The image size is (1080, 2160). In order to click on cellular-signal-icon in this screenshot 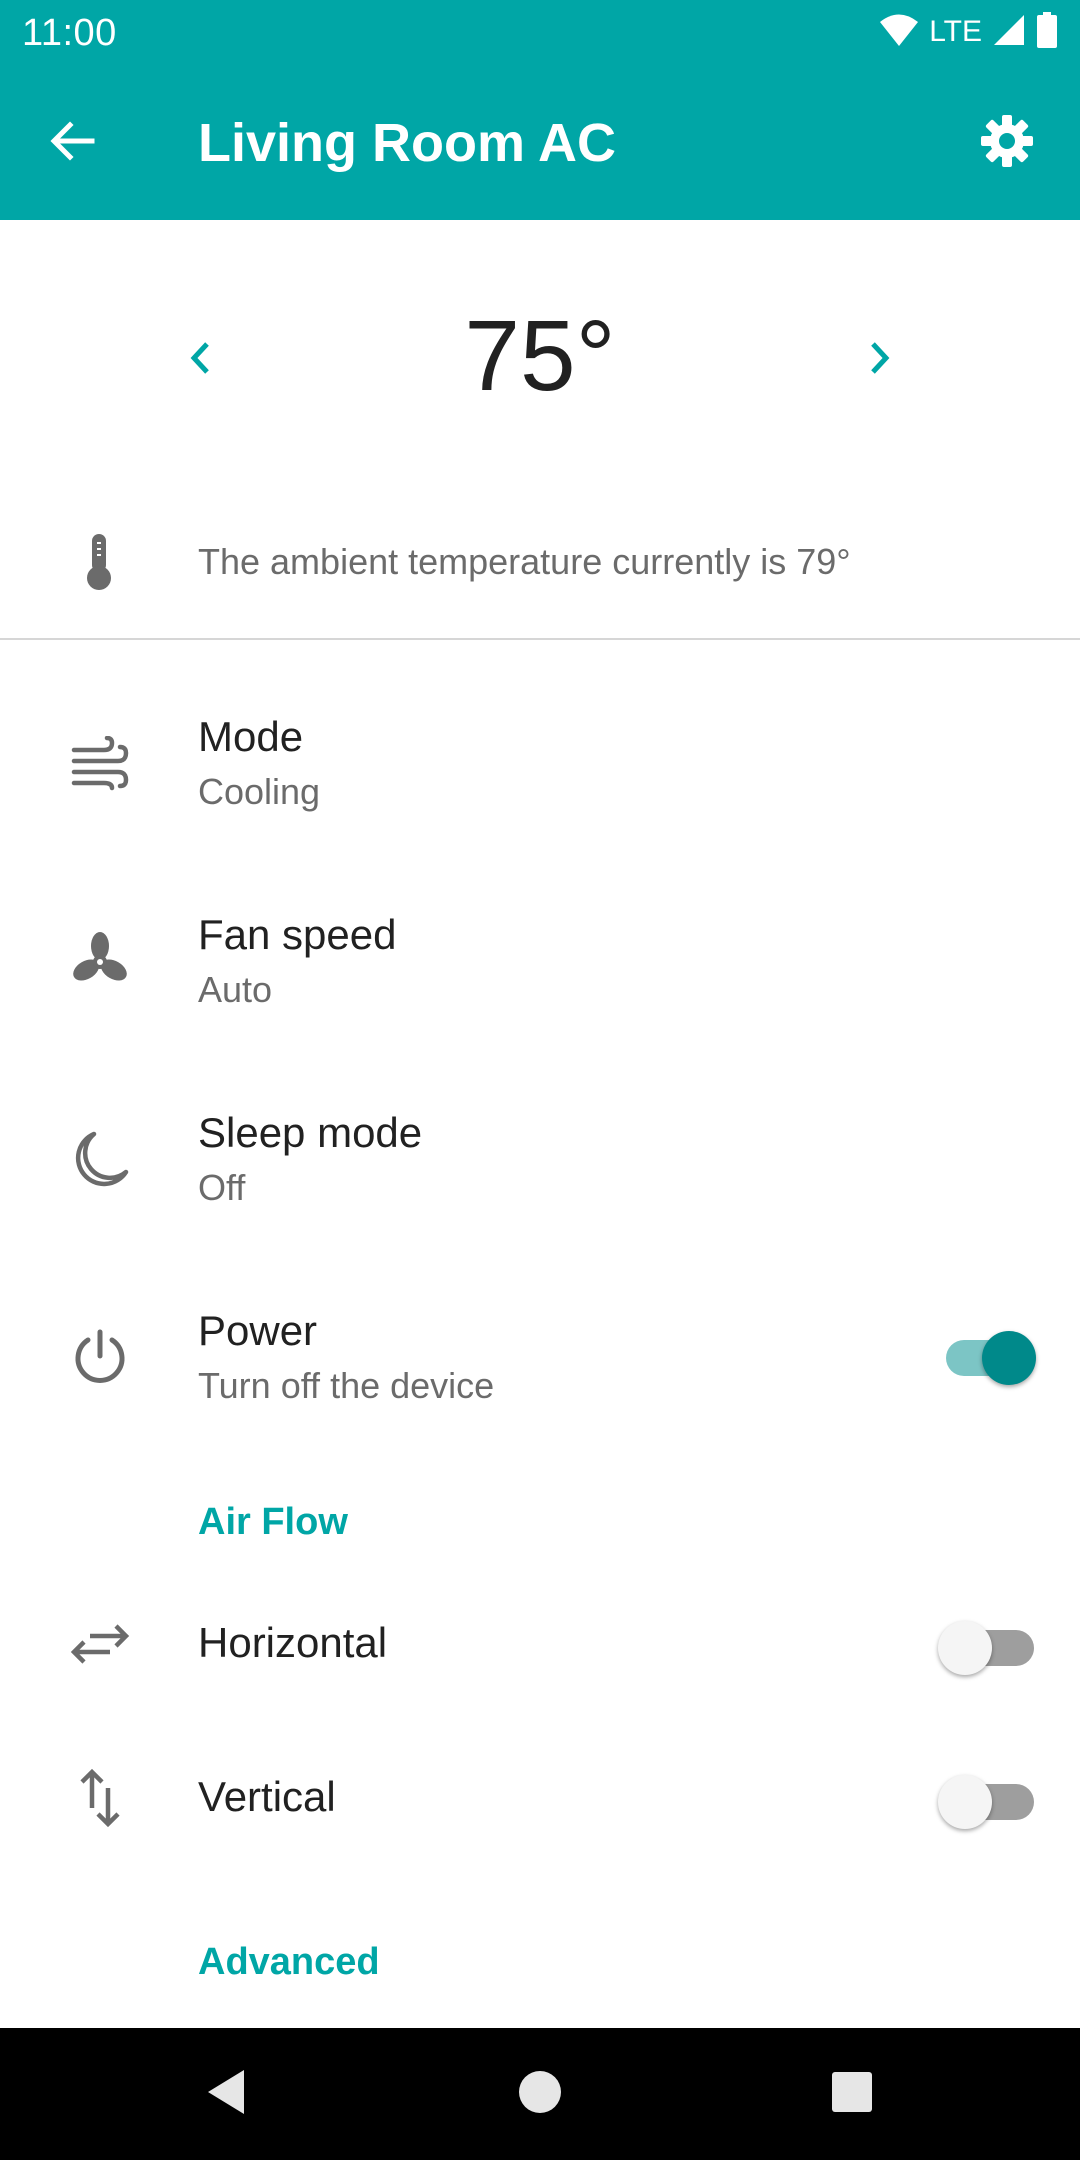, I will do `click(1009, 32)`.